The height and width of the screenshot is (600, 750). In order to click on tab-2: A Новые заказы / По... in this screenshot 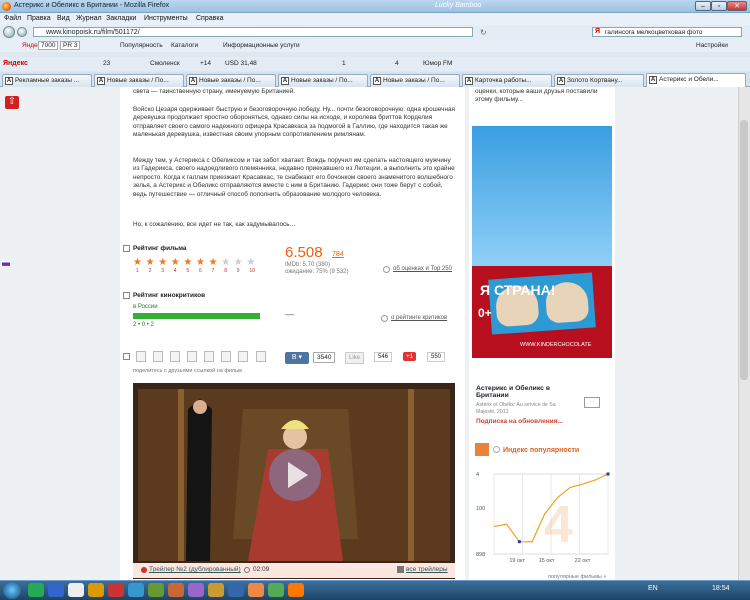, I will do `click(139, 80)`.